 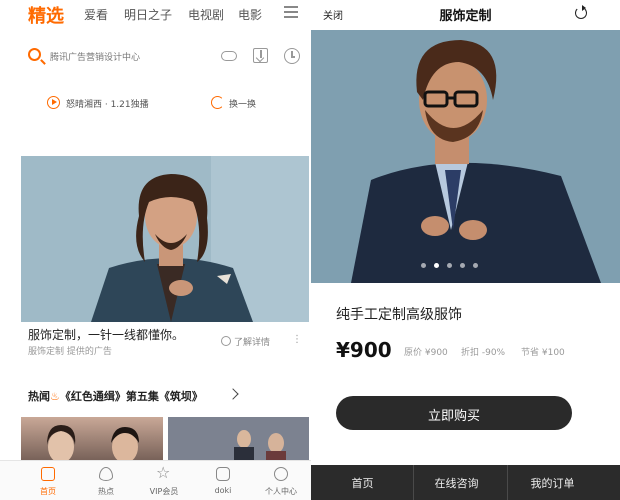 I want to click on download-icon, so click(x=261, y=56).